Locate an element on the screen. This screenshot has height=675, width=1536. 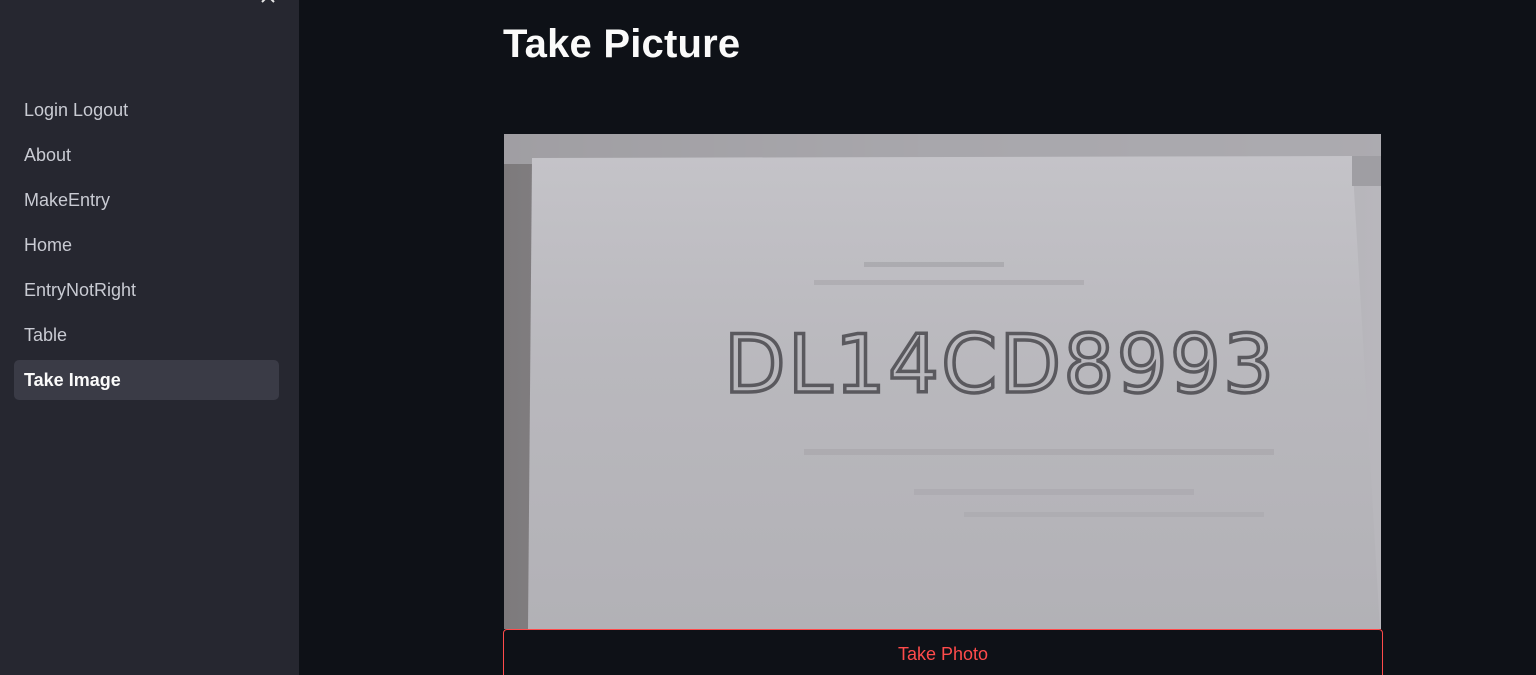
sidebar-item-login-logout: Login Logout is located at coordinates (146, 110).